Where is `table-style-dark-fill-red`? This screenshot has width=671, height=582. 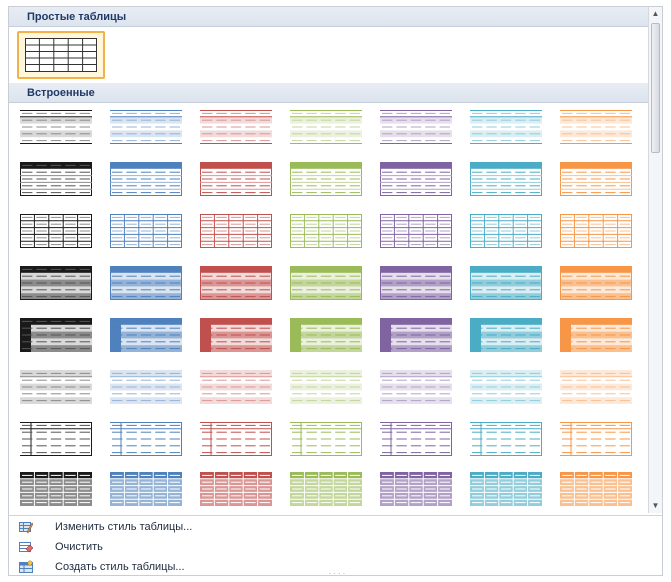
table-style-dark-fill-red is located at coordinates (236, 491).